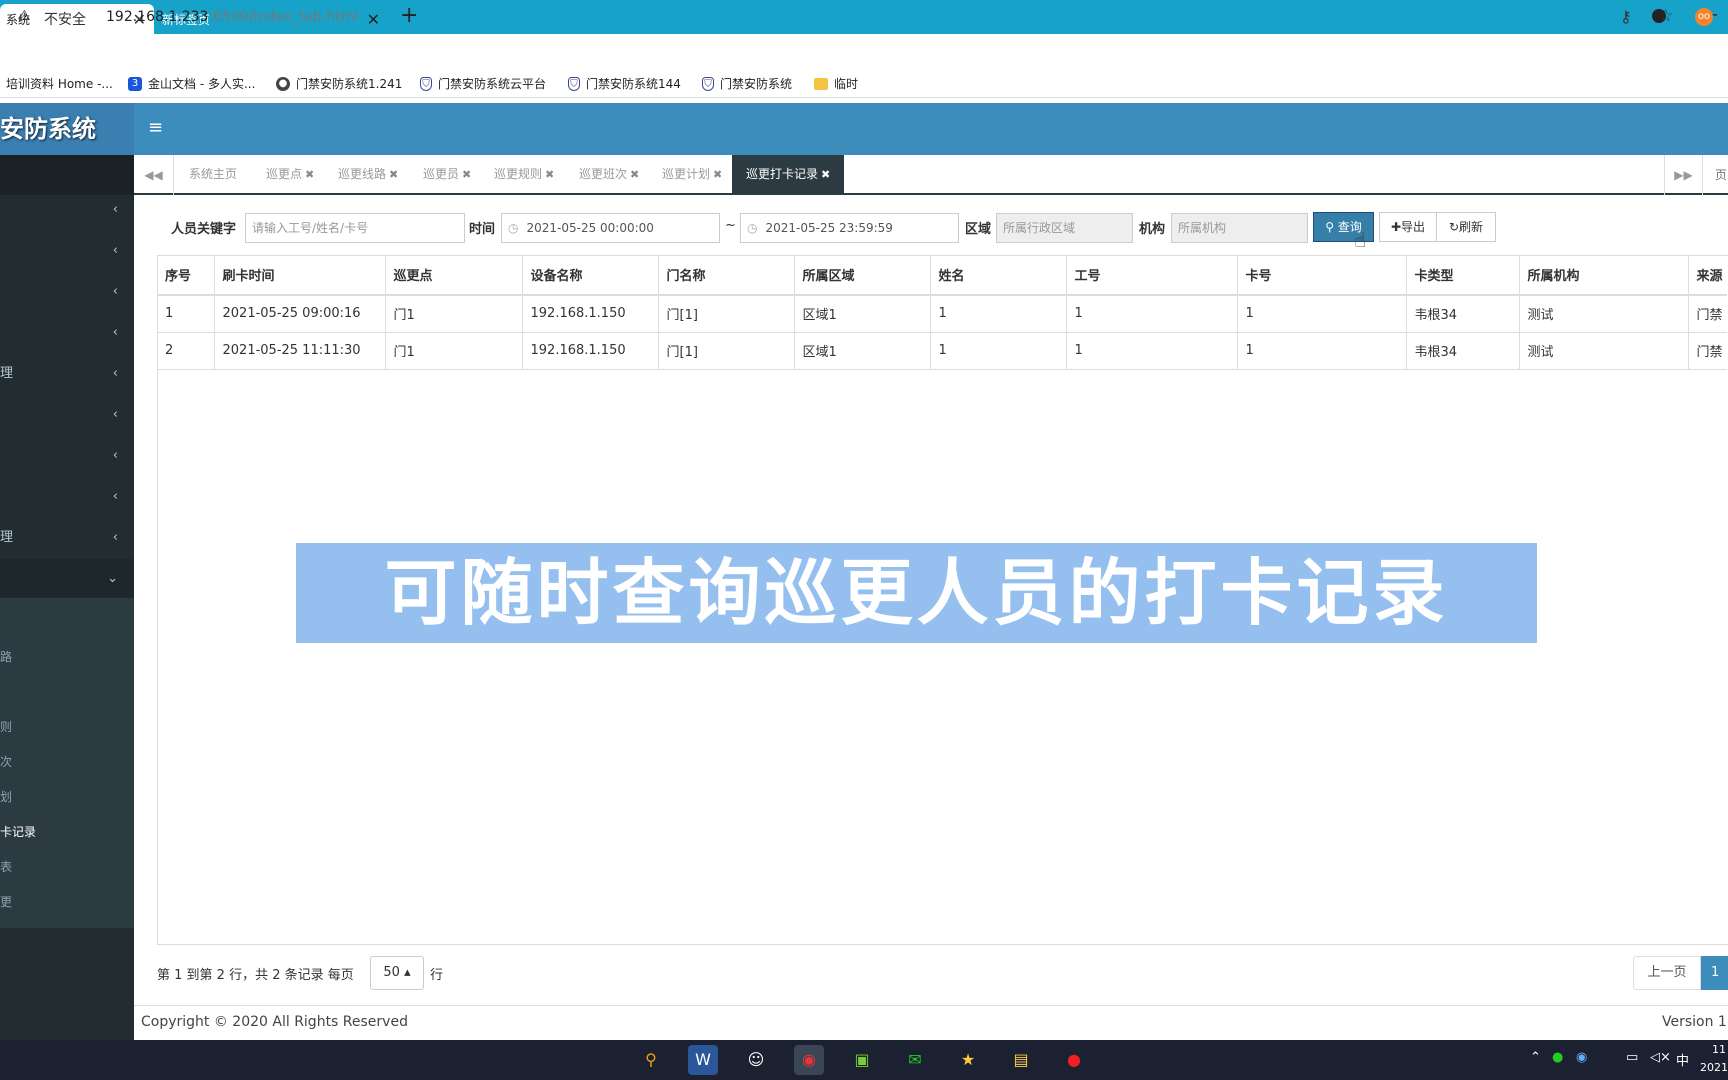  I want to click on menu-toggle-icon: ≡, so click(155, 127).